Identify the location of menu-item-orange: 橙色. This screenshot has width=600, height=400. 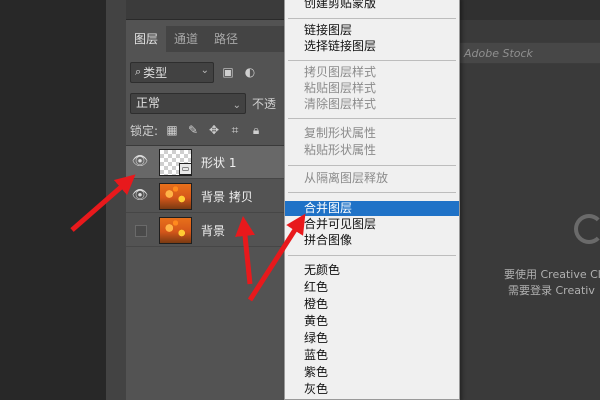
(372, 304).